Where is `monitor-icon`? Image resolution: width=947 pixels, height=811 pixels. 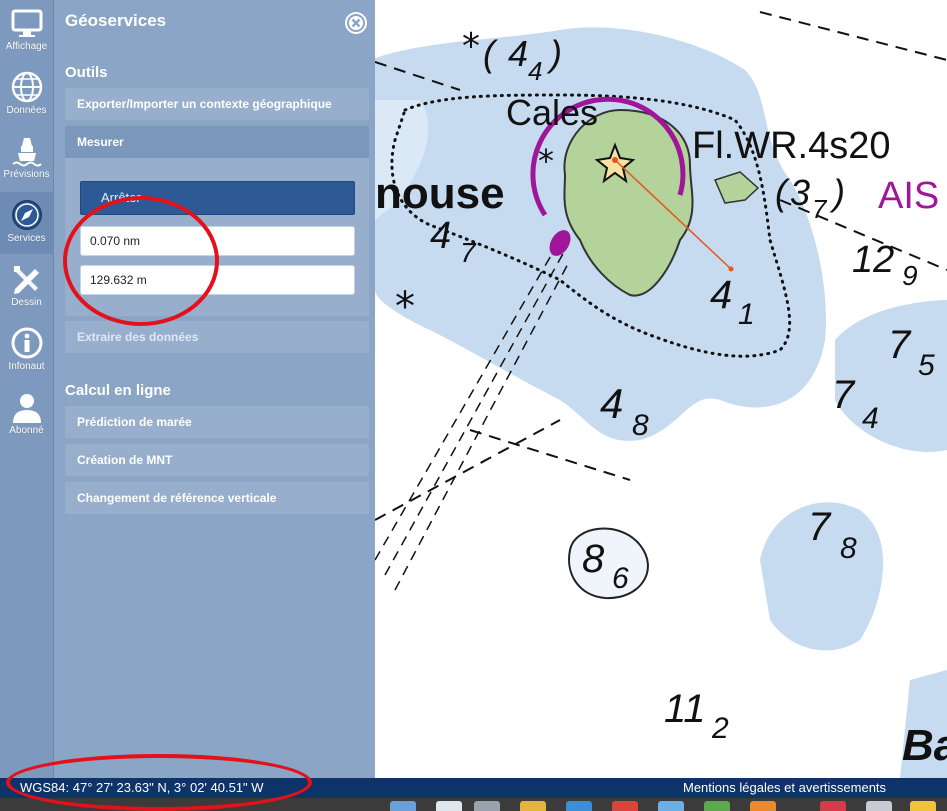
monitor-icon is located at coordinates (26, 23).